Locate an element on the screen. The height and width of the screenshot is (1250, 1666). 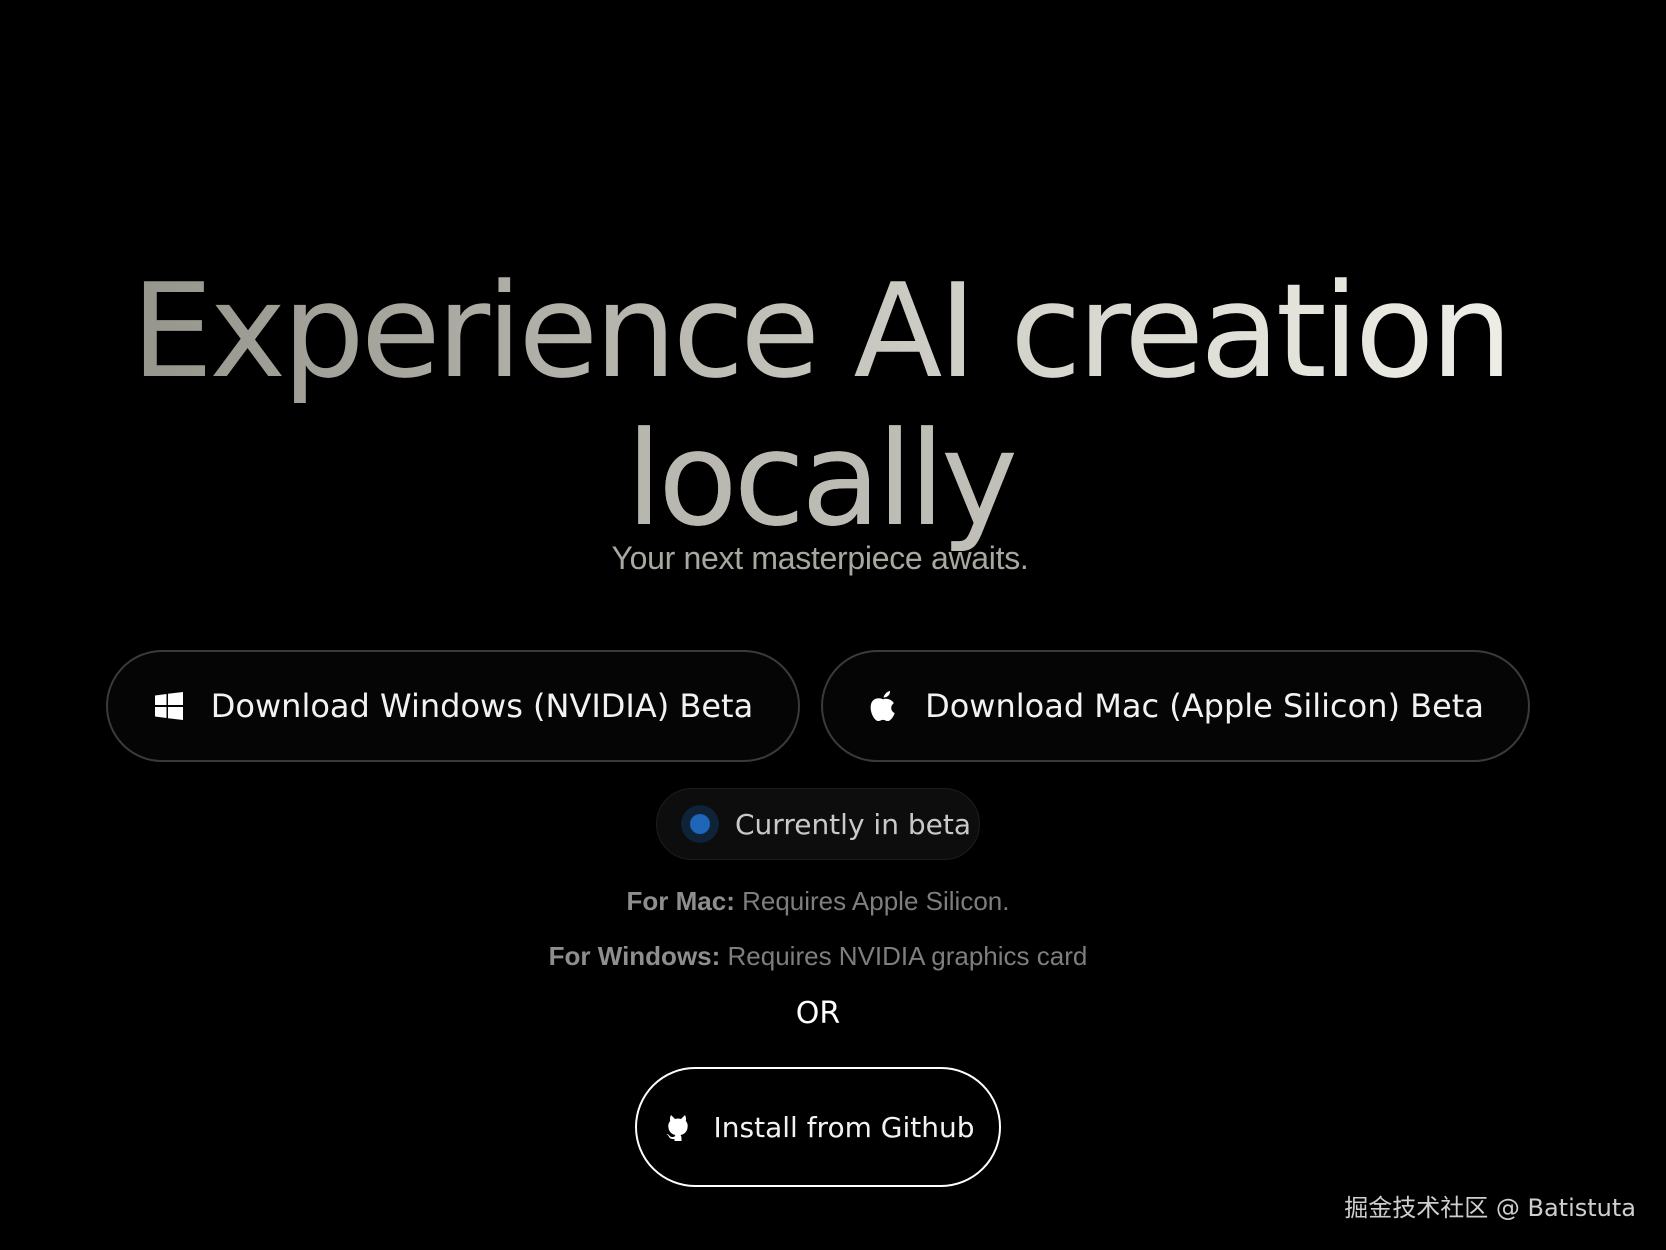
install-github-label: Install from Github is located at coordinates (844, 1127).